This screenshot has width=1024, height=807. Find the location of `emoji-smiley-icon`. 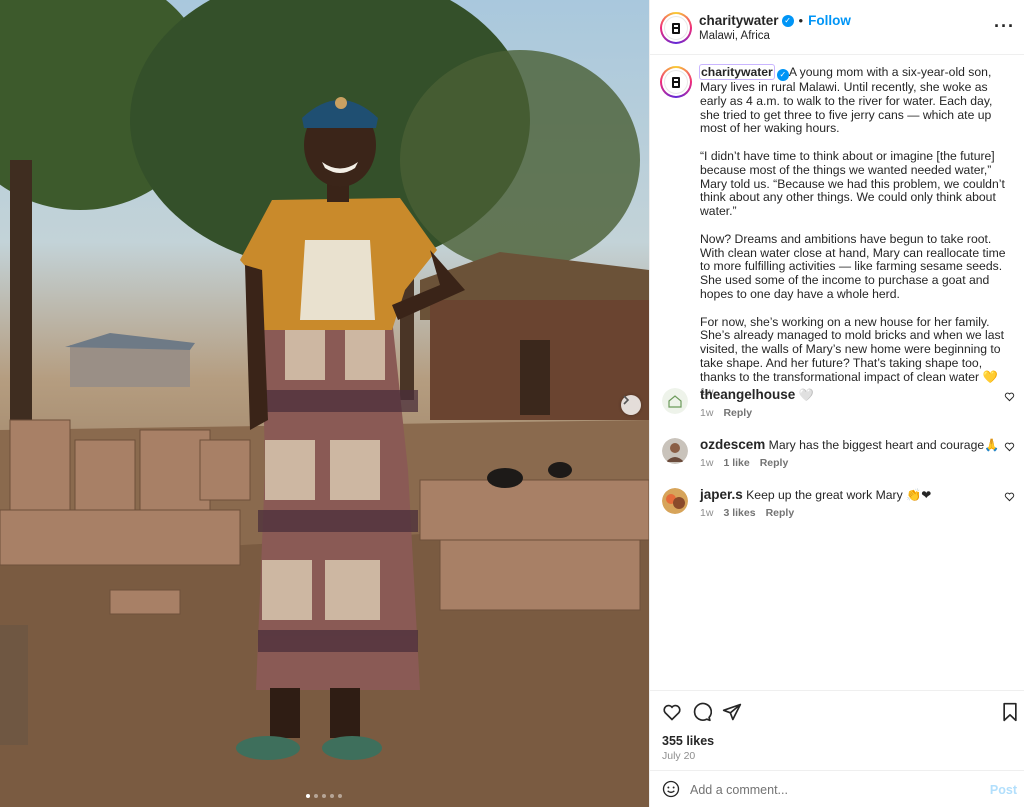

emoji-smiley-icon is located at coordinates (671, 789).